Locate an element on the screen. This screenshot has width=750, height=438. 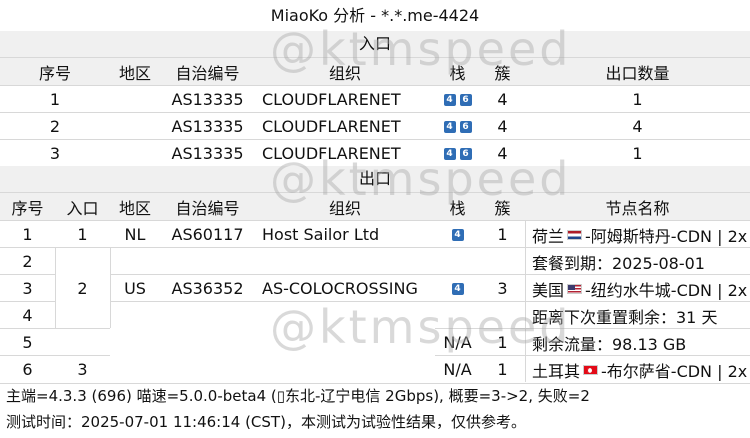
exit-idx: 4 is located at coordinates (27, 315).